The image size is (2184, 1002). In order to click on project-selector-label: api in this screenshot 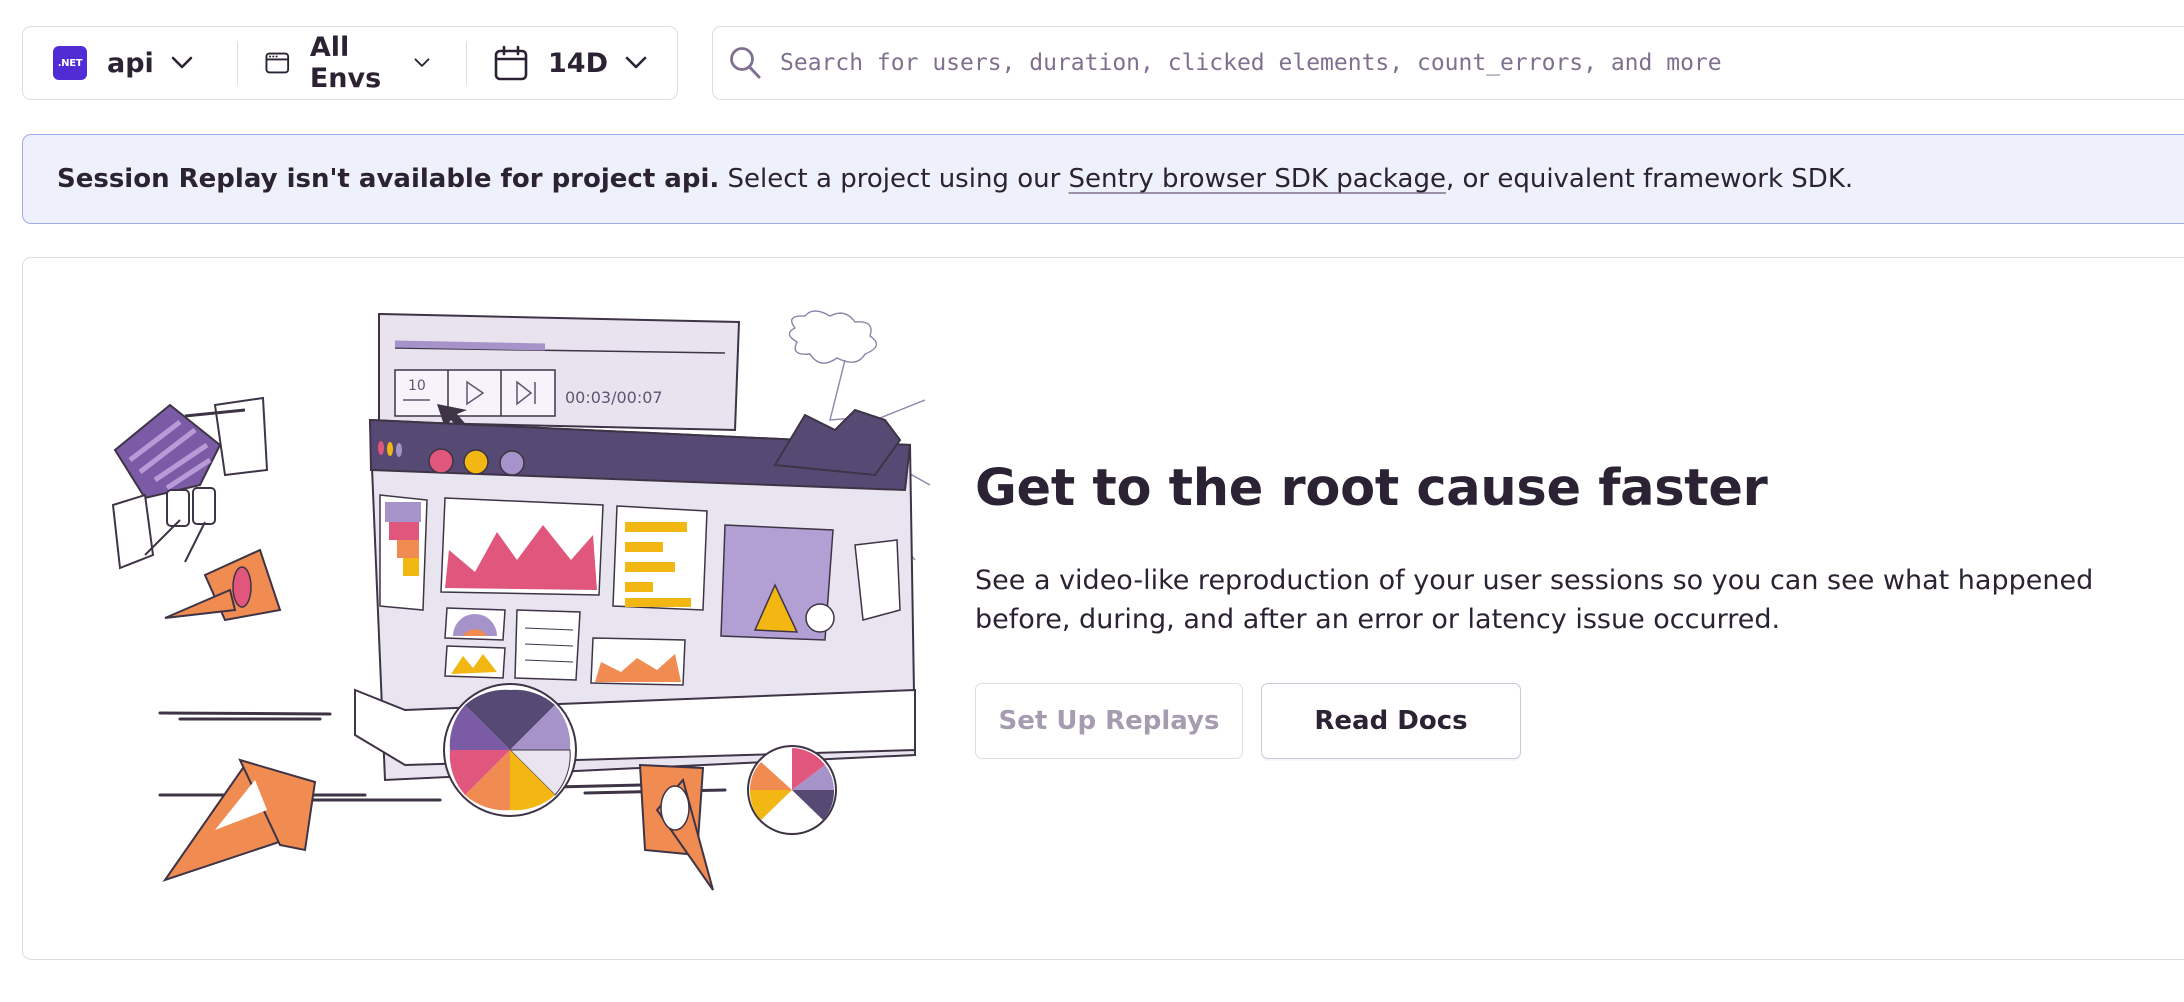, I will do `click(130, 63)`.